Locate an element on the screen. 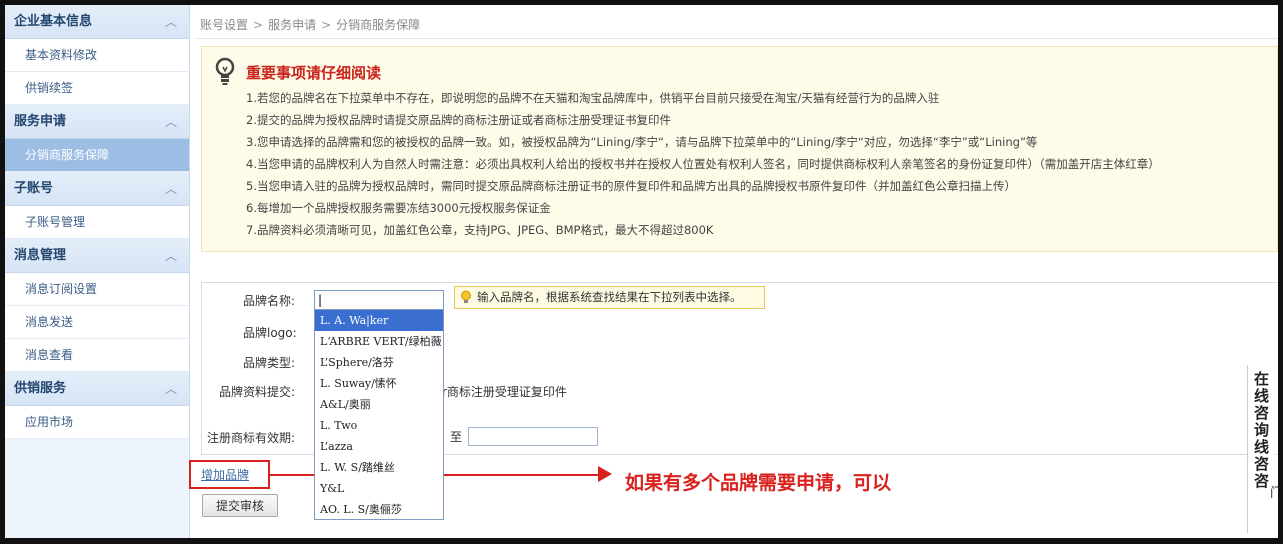  breadcrumb: 账号设置 > 服务申请 > 分销商服务保障 is located at coordinates (310, 24).